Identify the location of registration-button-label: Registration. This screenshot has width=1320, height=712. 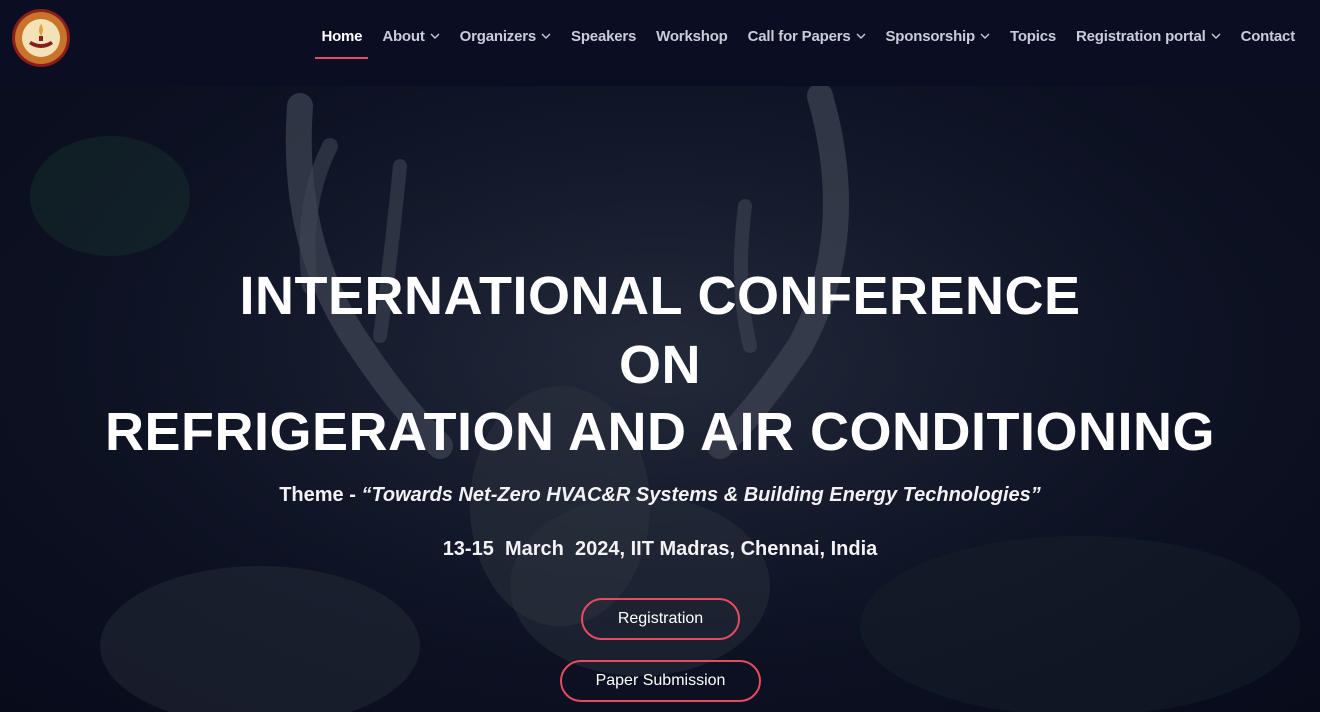
(660, 618).